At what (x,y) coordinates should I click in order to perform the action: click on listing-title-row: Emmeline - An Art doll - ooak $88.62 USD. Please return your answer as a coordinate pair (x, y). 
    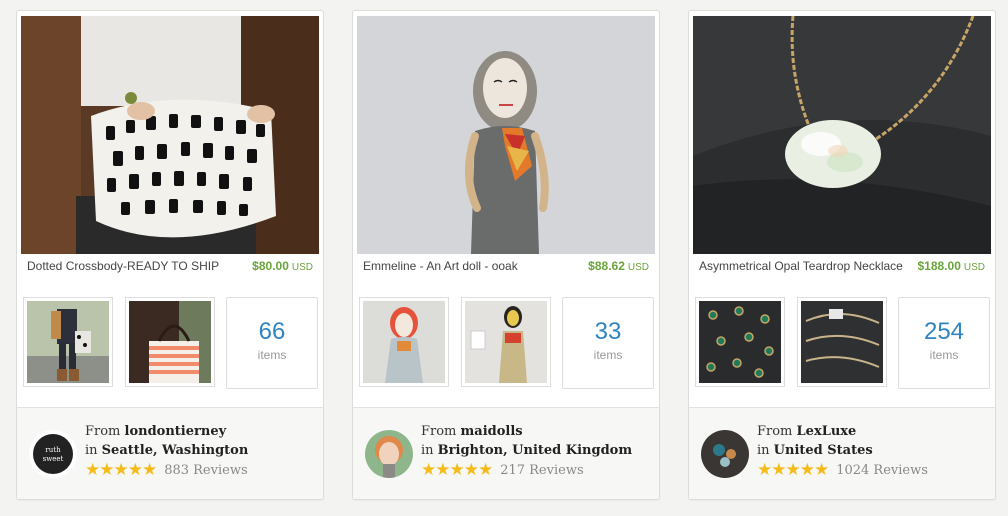
    Looking at the image, I should click on (506, 268).